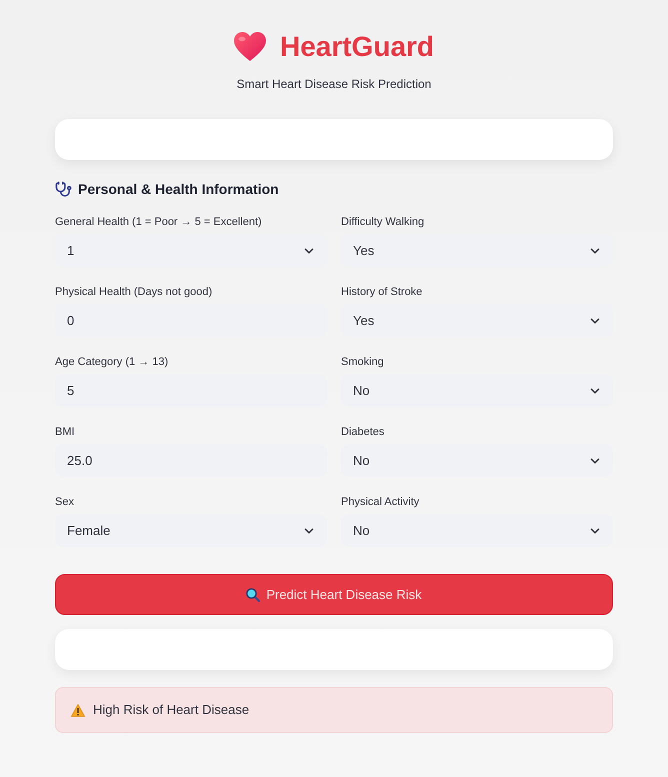 The image size is (668, 777). What do you see at coordinates (363, 432) in the screenshot?
I see `field-label: Diabetes` at bounding box center [363, 432].